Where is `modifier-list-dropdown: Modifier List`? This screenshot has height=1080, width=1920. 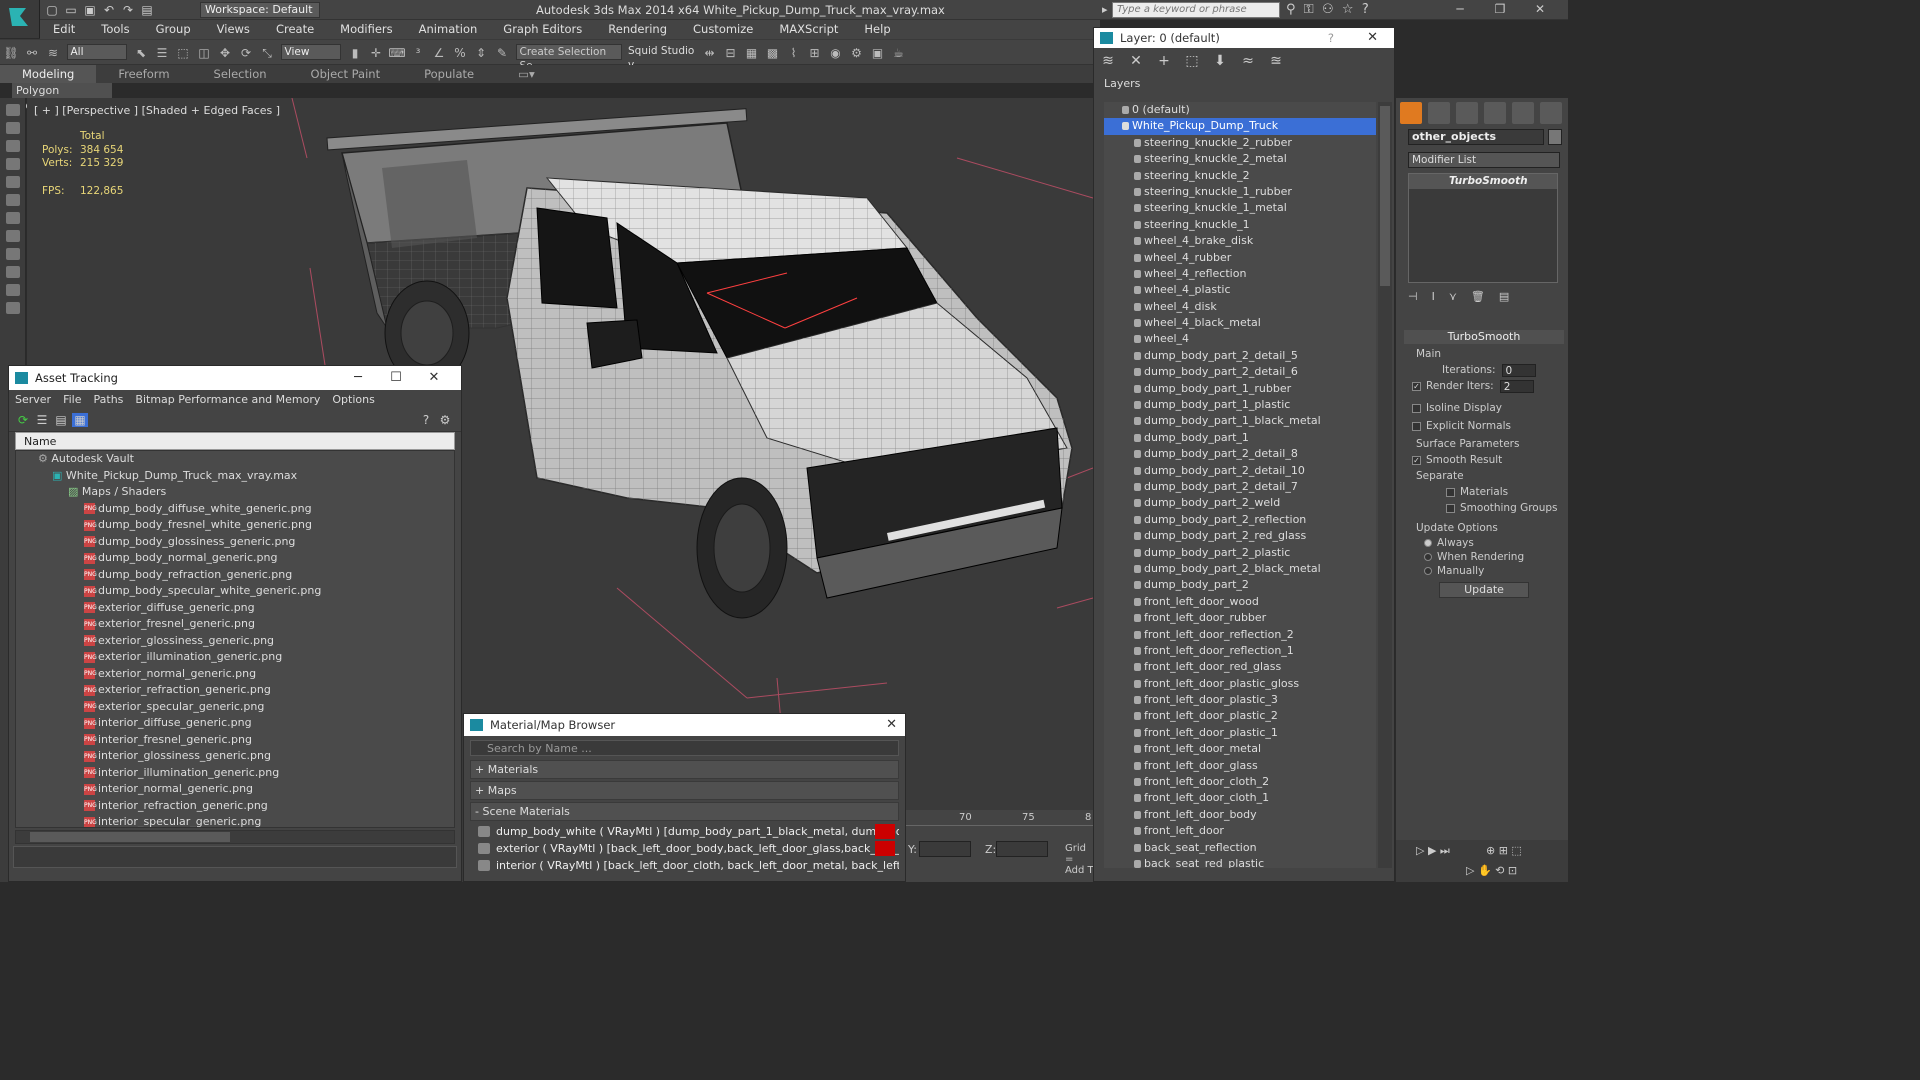 modifier-list-dropdown: Modifier List is located at coordinates (1484, 160).